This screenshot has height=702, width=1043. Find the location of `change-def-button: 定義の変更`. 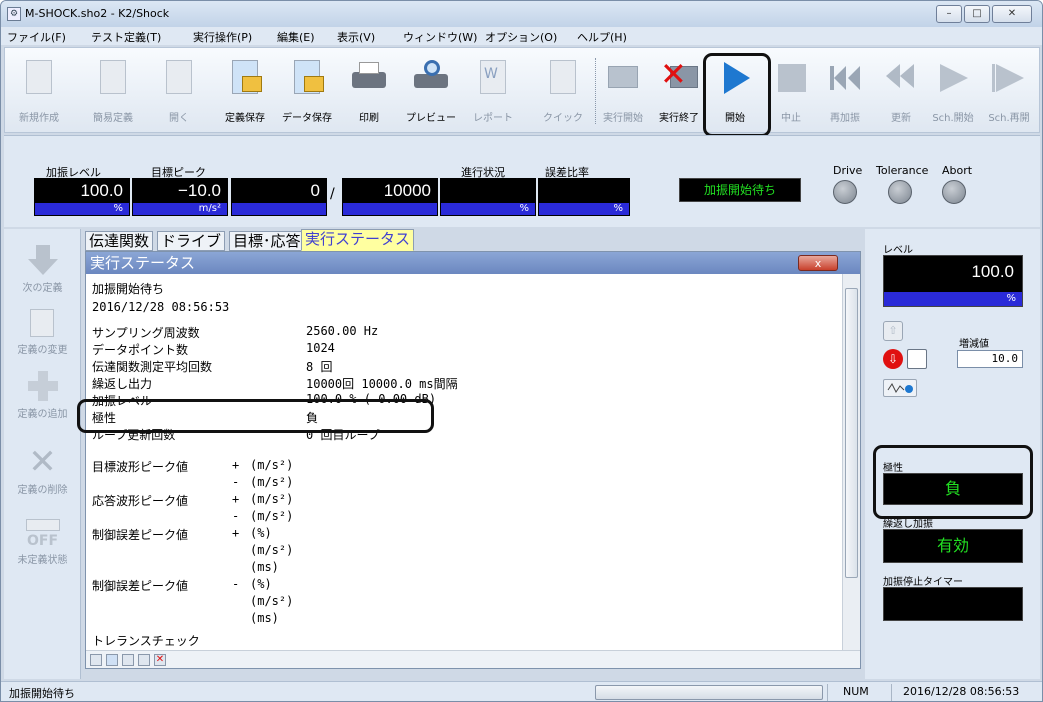

change-def-button: 定義の変更 is located at coordinates (42, 330).